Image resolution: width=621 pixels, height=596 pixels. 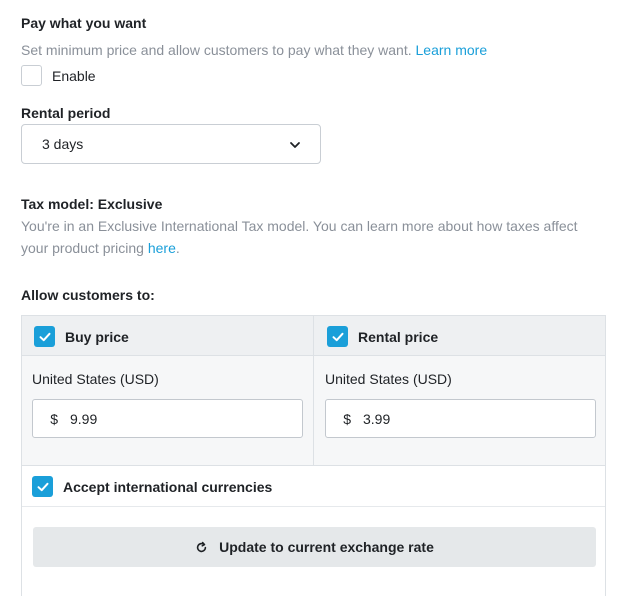 I want to click on learn-more-link: Learn more, so click(x=452, y=50).